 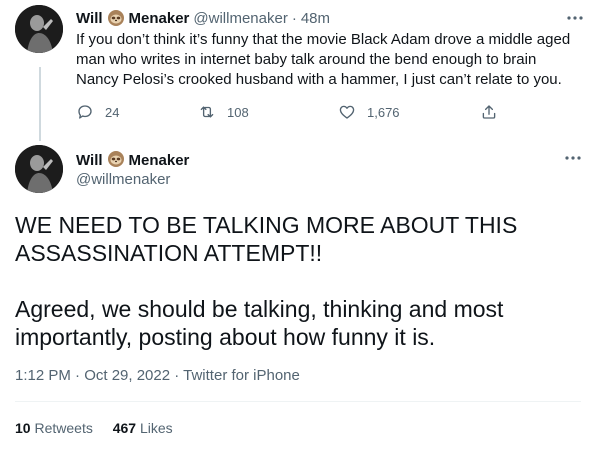 What do you see at coordinates (383, 112) in the screenshot?
I see `like-count: 1,676` at bounding box center [383, 112].